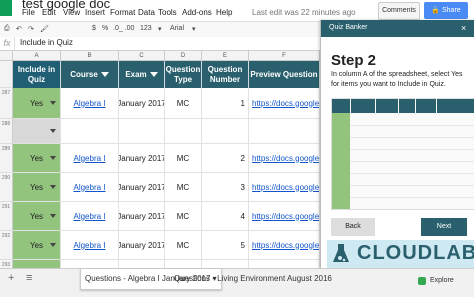  I want to click on column-header-b: B, so click(90, 56).